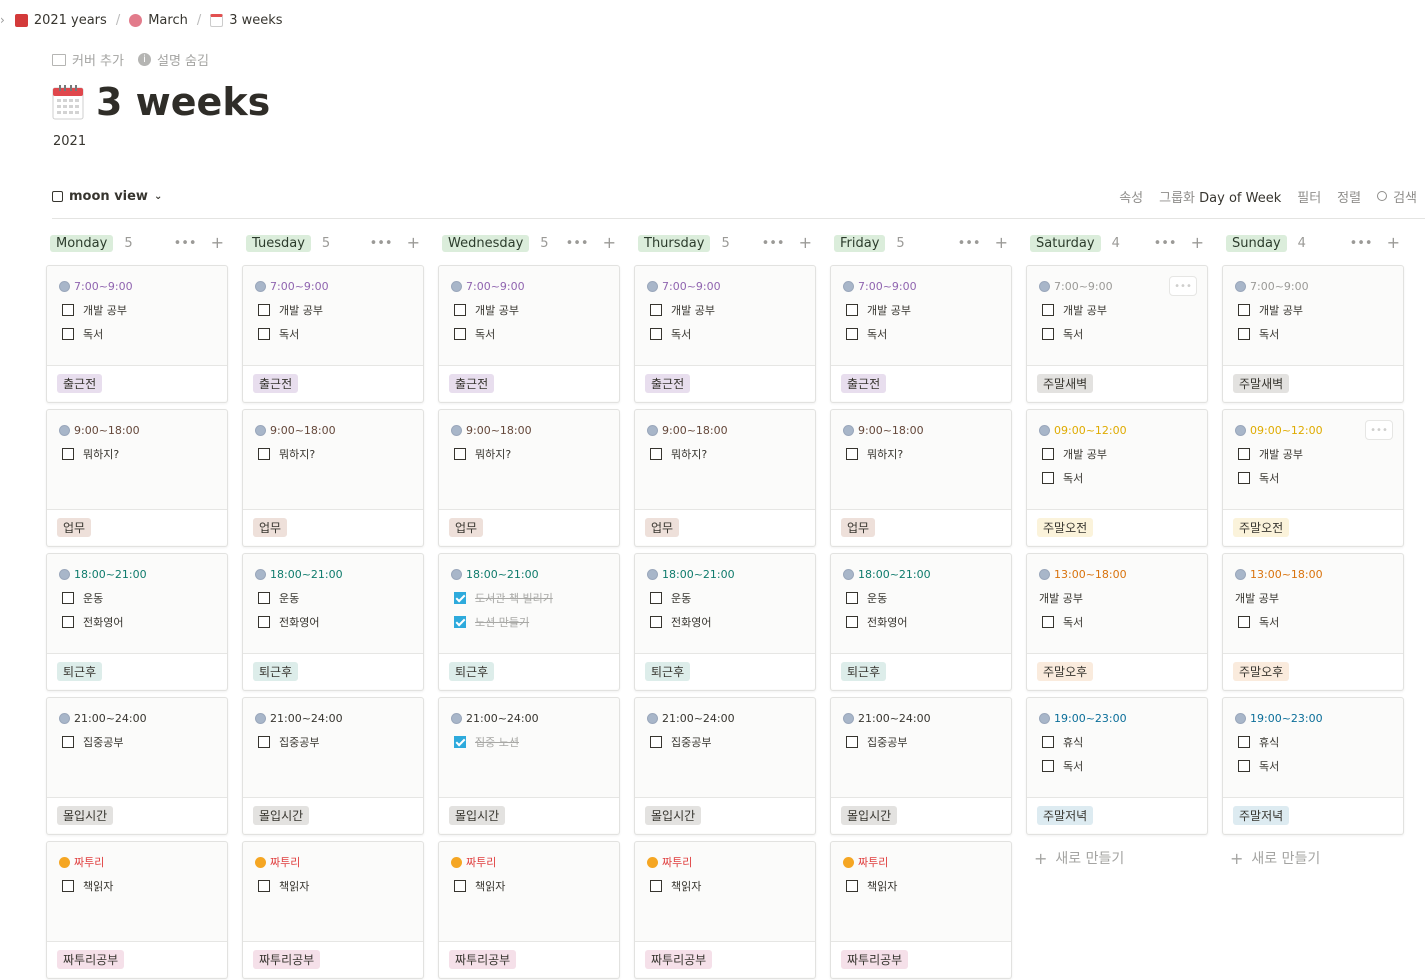  I want to click on new-card-button: + 새로 만들기, so click(1079, 858).